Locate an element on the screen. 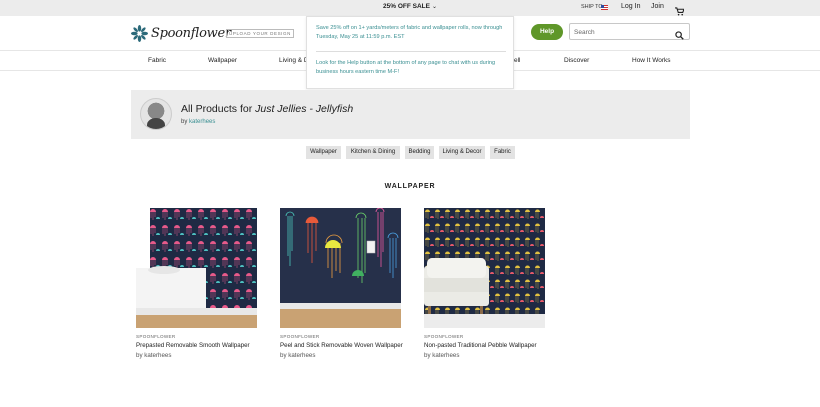  chip-fabric: Fabric is located at coordinates (502, 152).